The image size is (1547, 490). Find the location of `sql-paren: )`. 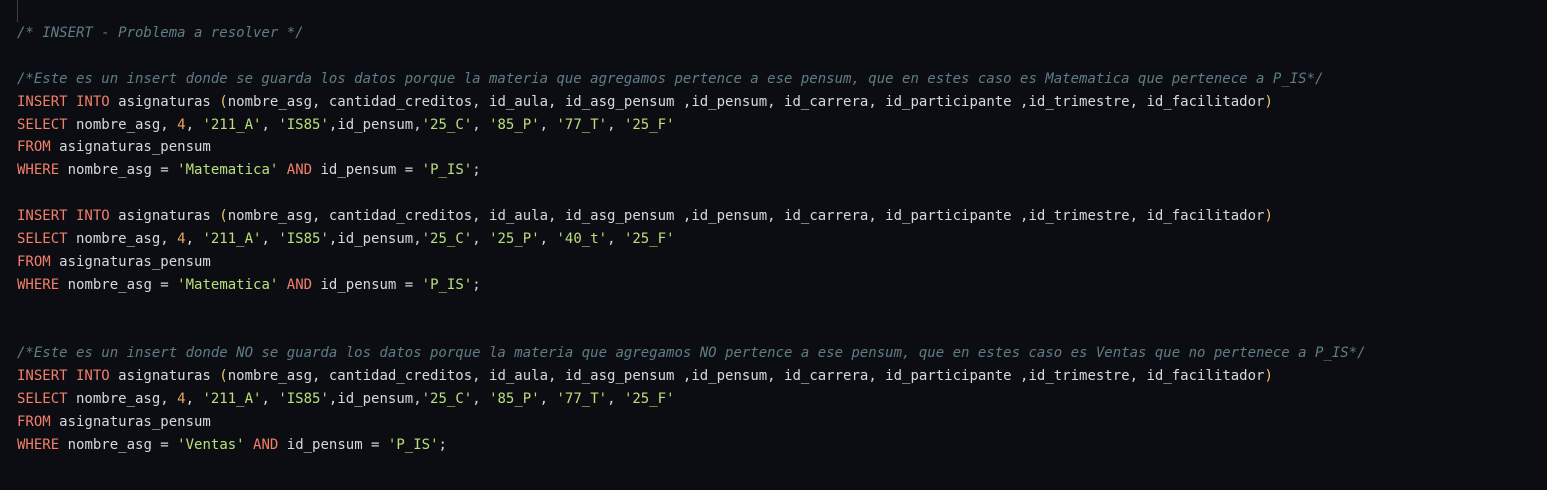

sql-paren: ) is located at coordinates (1268, 101).